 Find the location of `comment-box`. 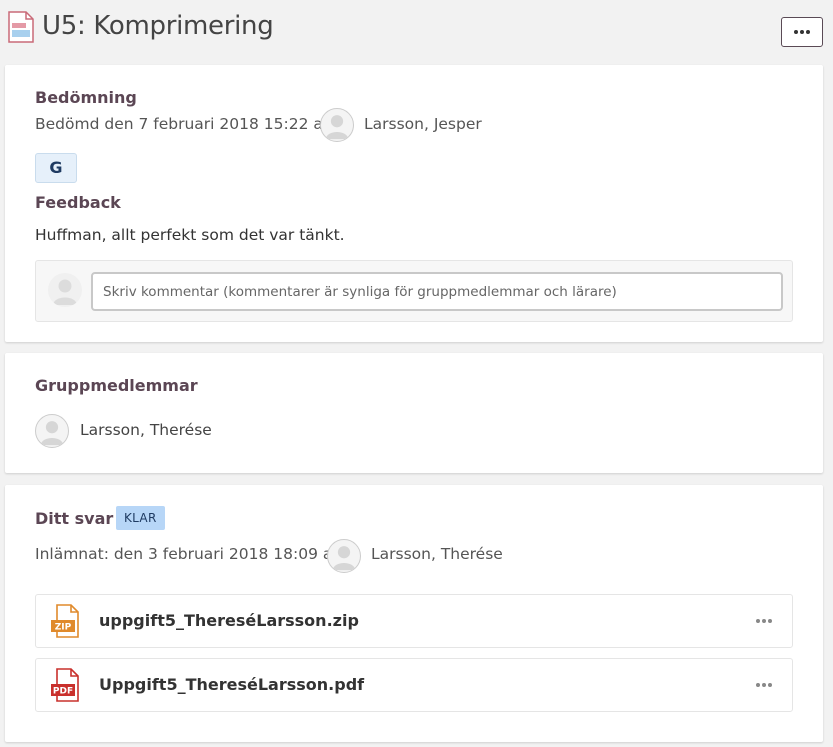

comment-box is located at coordinates (414, 291).